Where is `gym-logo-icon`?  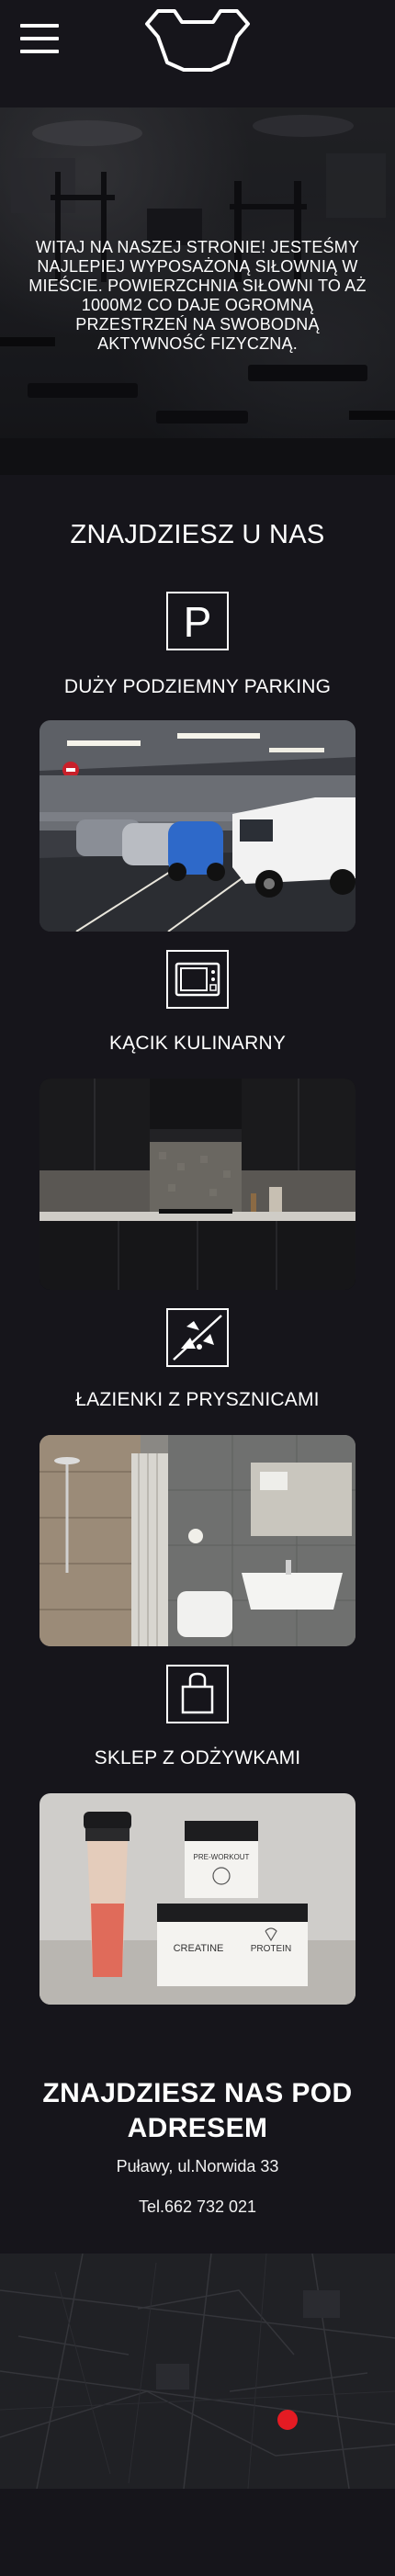
gym-logo-icon is located at coordinates (197, 41).